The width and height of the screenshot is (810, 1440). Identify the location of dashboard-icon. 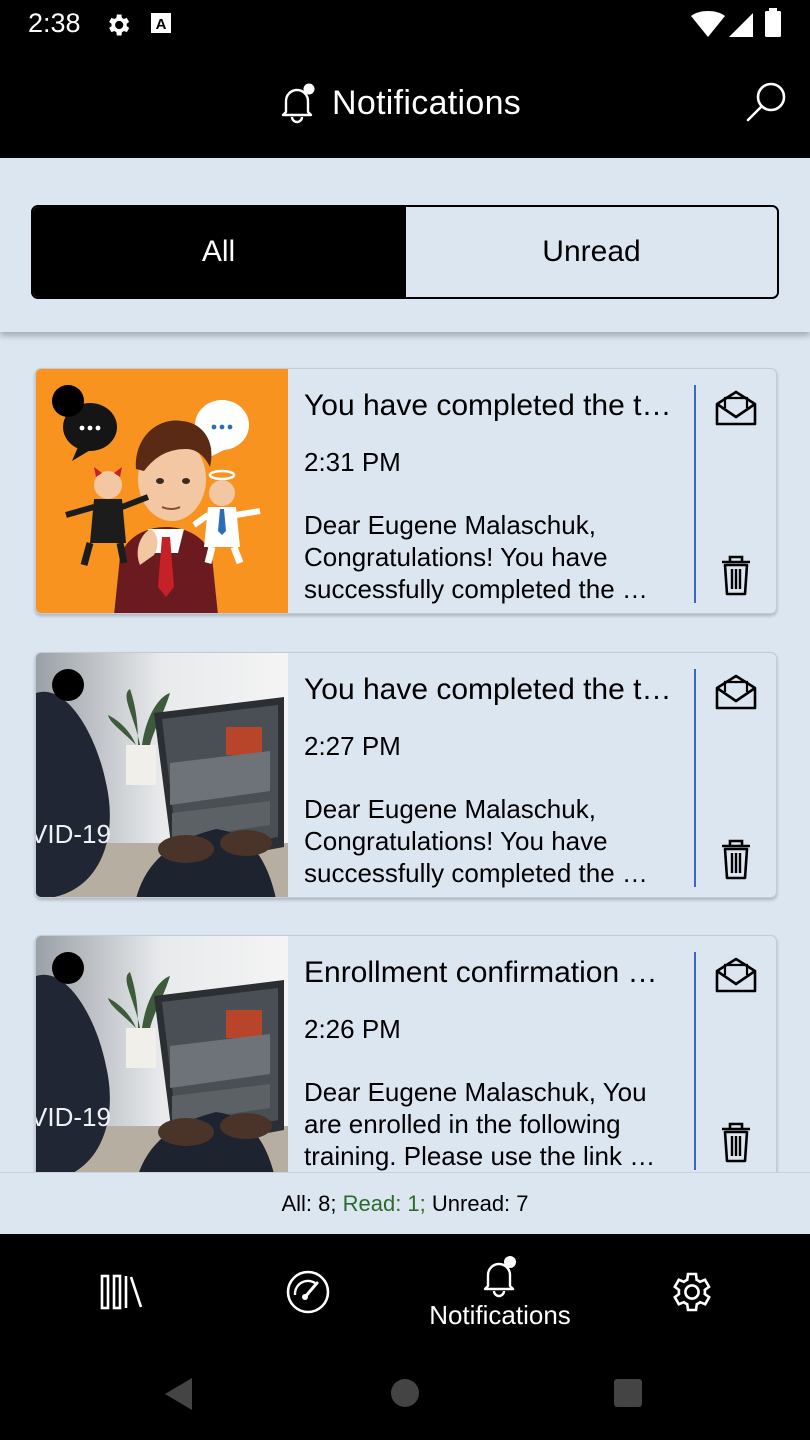
(308, 1292).